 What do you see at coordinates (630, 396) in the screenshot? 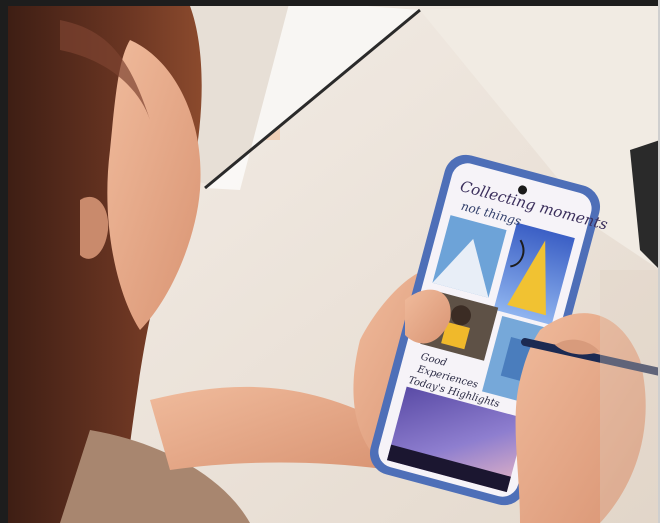
I see `edge-shadow` at bounding box center [630, 396].